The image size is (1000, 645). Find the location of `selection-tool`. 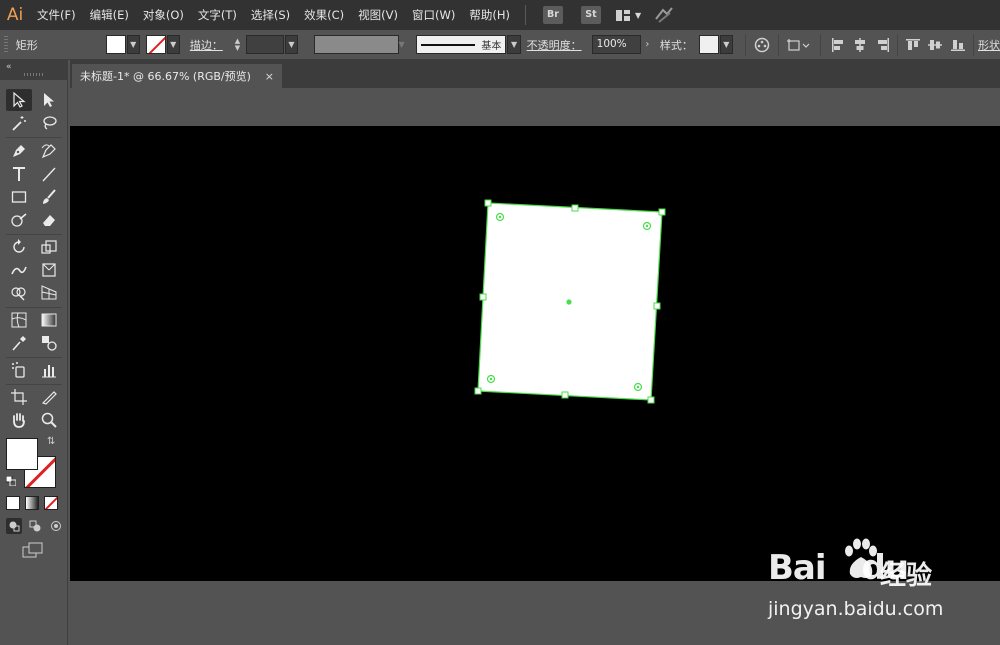

selection-tool is located at coordinates (19, 100).